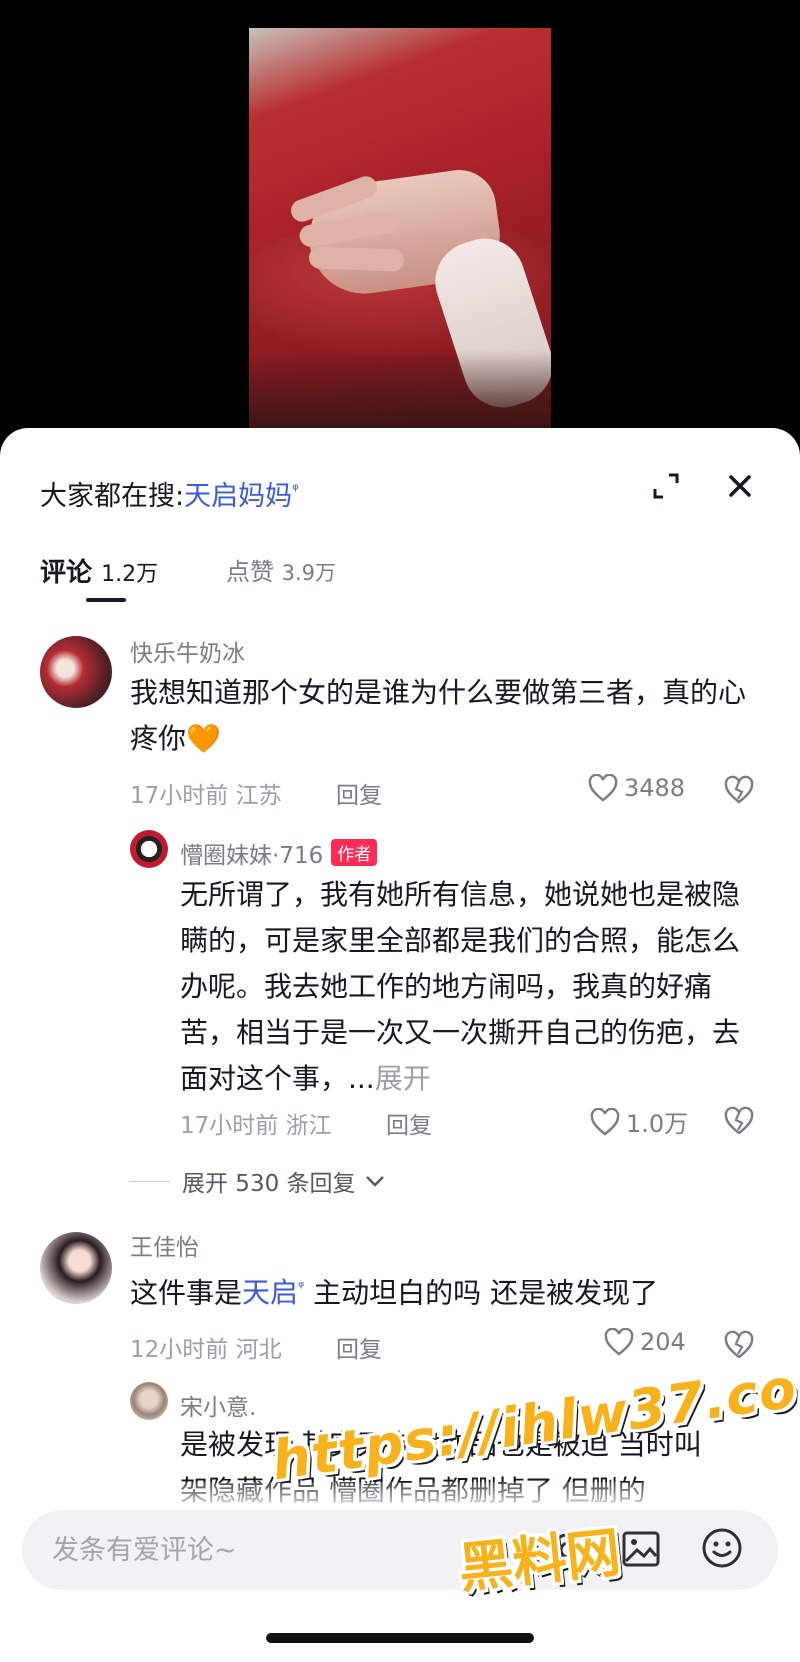 The width and height of the screenshot is (800, 1662). What do you see at coordinates (187, 651) in the screenshot?
I see `comment-username: 快乐牛奶冰` at bounding box center [187, 651].